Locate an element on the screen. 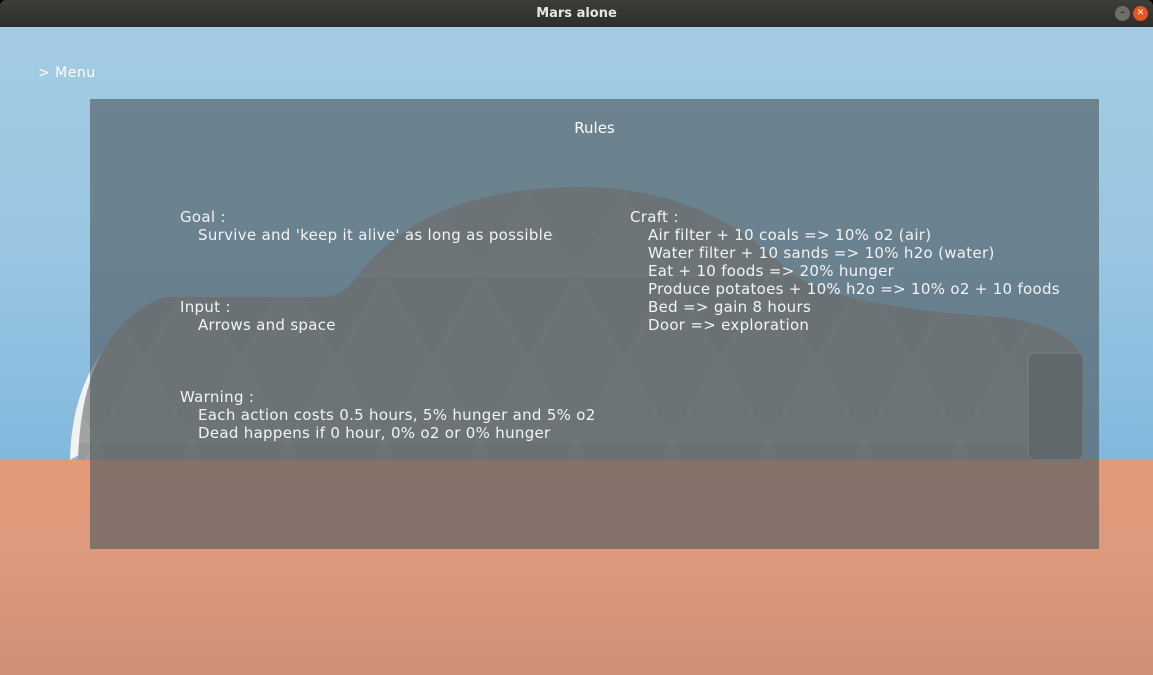 The height and width of the screenshot is (675, 1153). input-line: Arrows and space is located at coordinates (267, 325).